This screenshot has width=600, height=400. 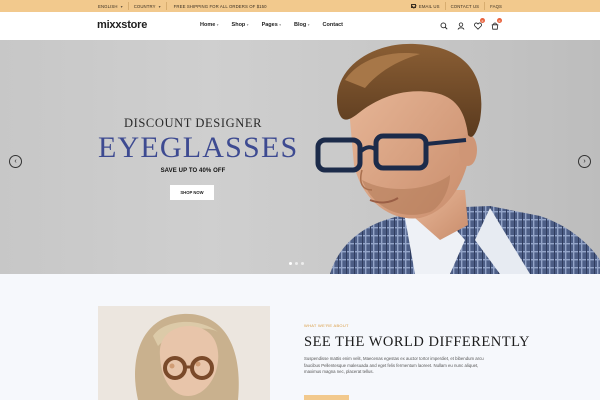 I want to click on nav-label: Pages, so click(x=269, y=25).